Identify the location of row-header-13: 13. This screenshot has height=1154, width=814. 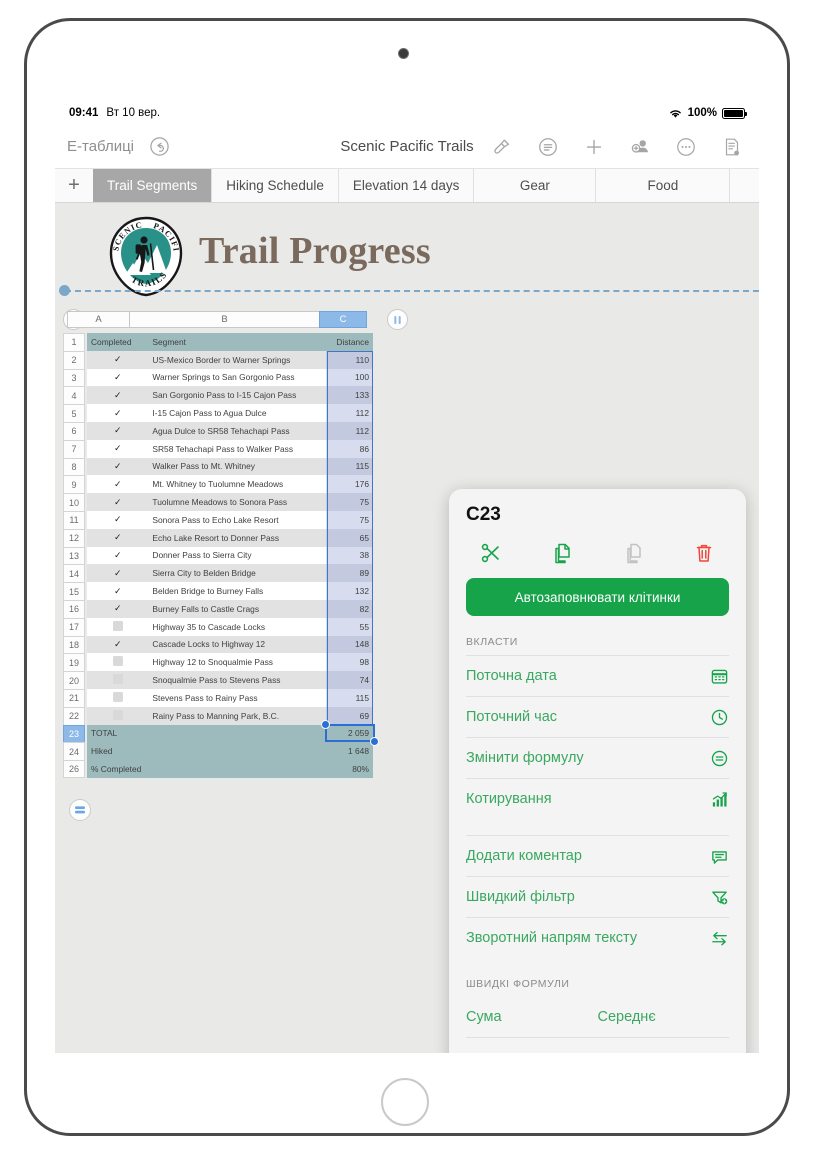
(74, 555).